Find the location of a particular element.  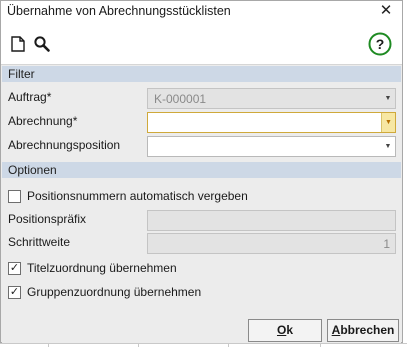

section-filter: Filter is located at coordinates (201, 74).